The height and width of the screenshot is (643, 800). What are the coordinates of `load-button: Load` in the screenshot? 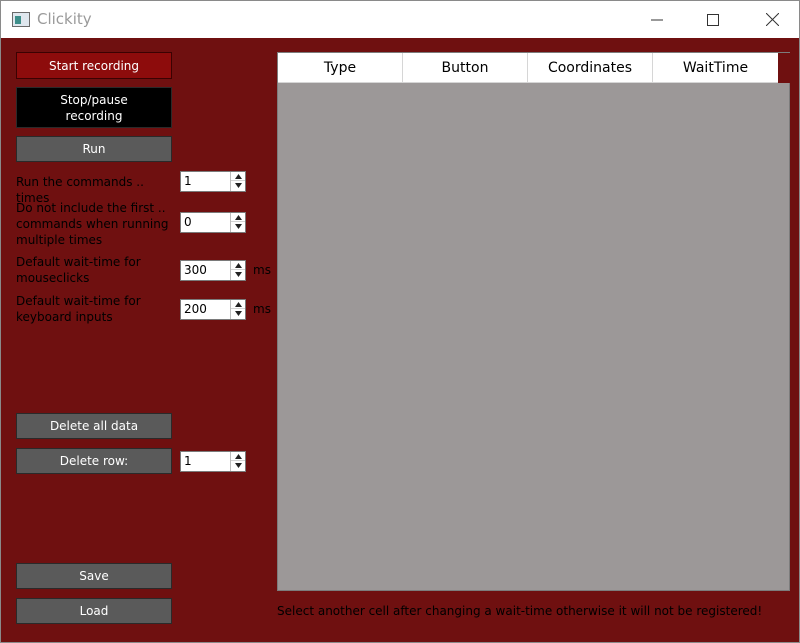 It's located at (94, 611).